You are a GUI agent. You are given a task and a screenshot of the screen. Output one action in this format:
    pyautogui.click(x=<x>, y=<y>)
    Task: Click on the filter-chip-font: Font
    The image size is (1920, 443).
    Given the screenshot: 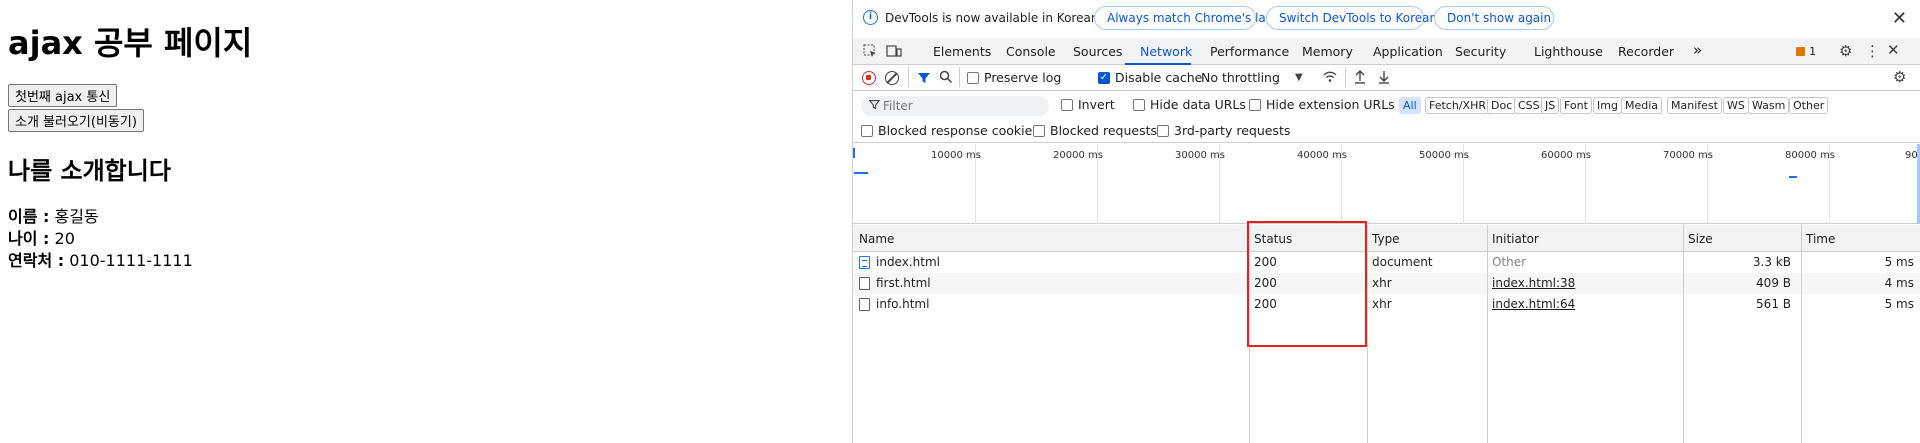 What is the action you would take?
    pyautogui.click(x=1576, y=105)
    